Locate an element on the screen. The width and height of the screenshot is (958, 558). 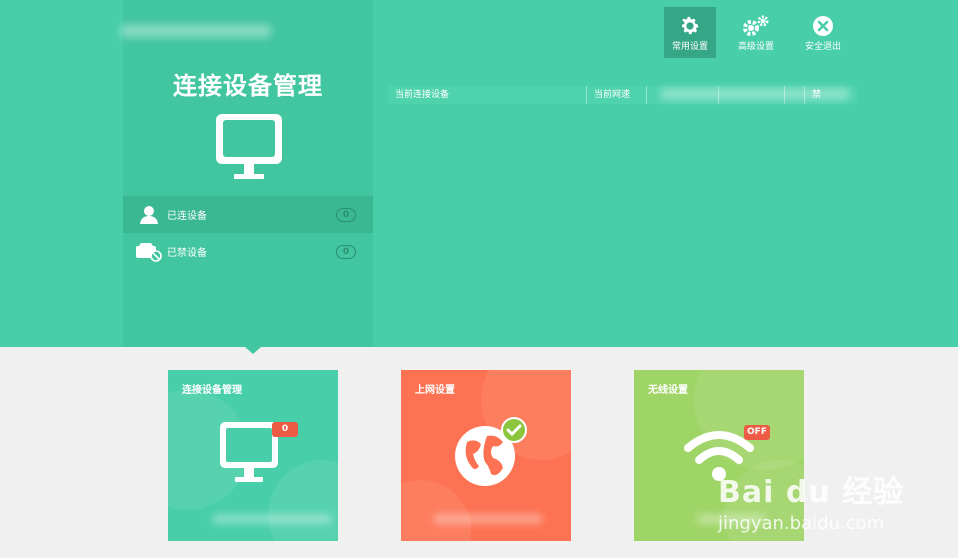
sidebar-item-label: 已禁设备 is located at coordinates (187, 253).